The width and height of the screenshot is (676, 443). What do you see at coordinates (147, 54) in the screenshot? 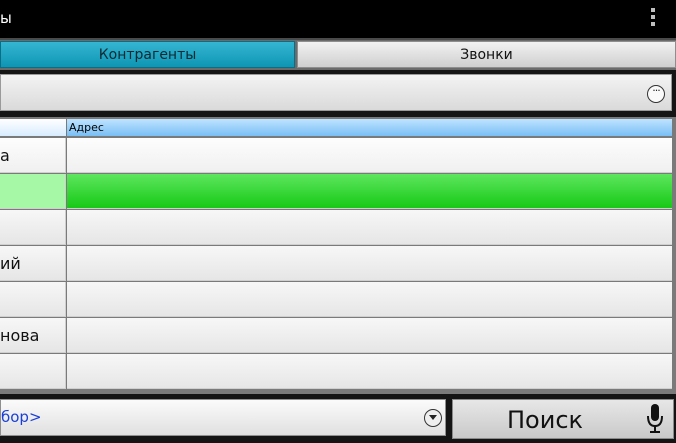
I see `tab-contractors: Контрагенты` at bounding box center [147, 54].